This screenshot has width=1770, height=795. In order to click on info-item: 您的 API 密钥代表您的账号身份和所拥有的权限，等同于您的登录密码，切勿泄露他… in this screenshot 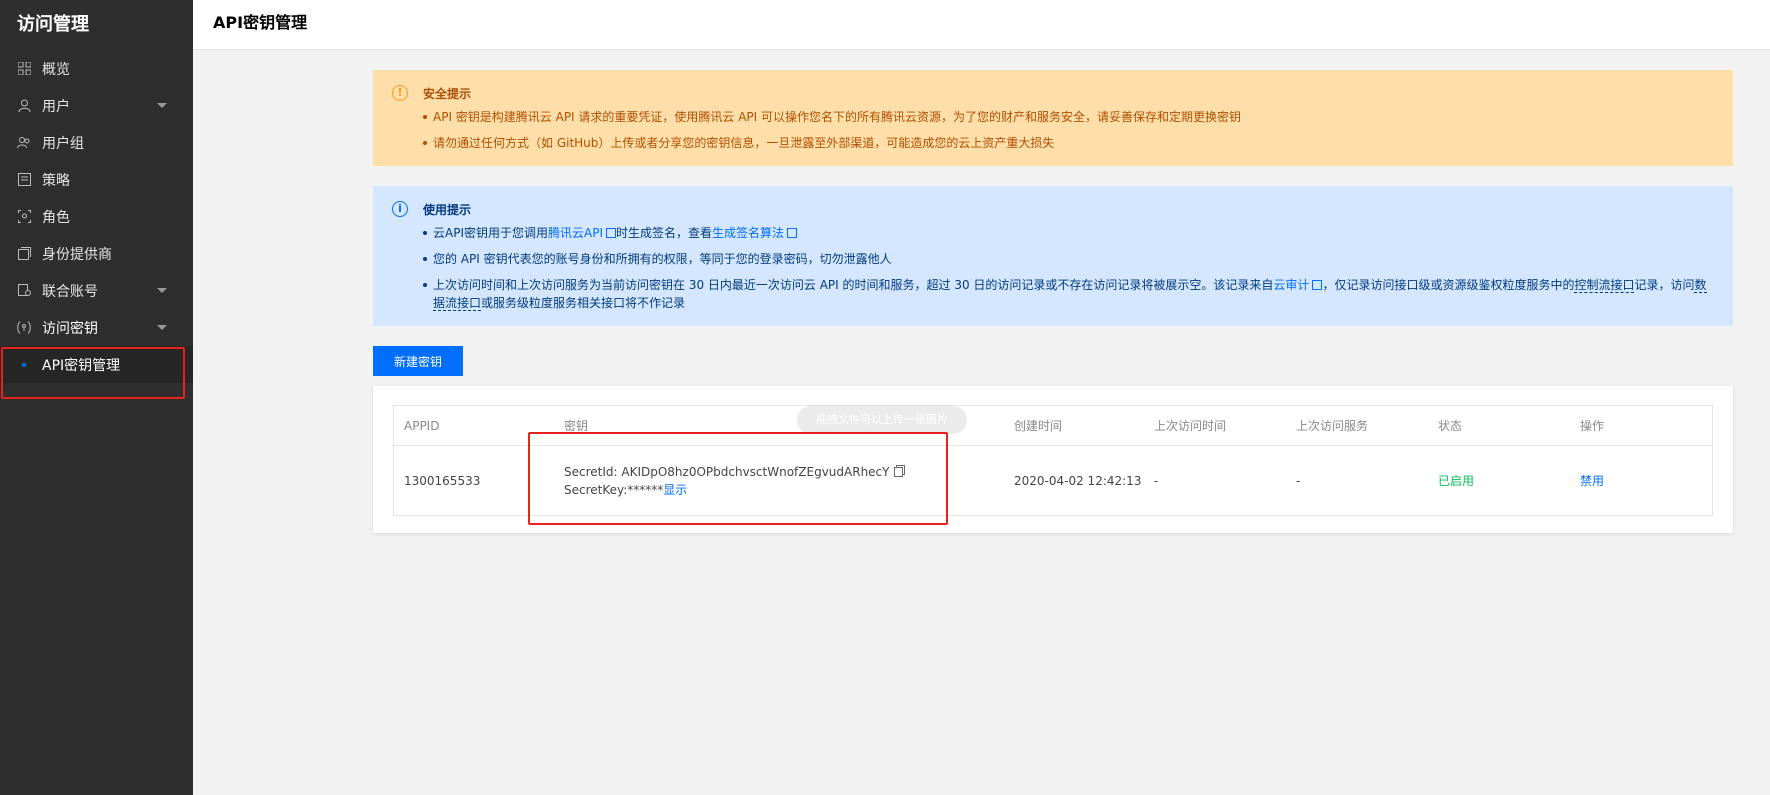, I will do `click(1068, 259)`.